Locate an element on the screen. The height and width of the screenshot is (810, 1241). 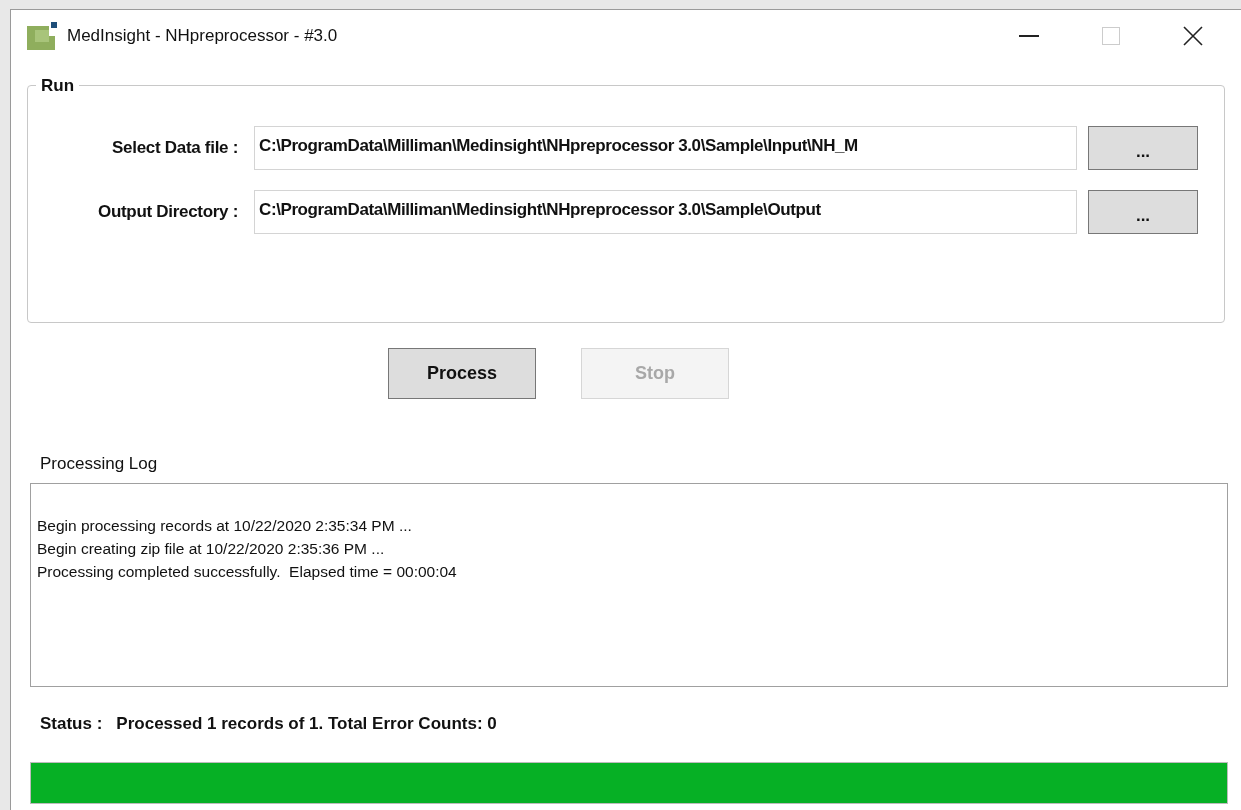
status-label: Status : is located at coordinates (71, 723).